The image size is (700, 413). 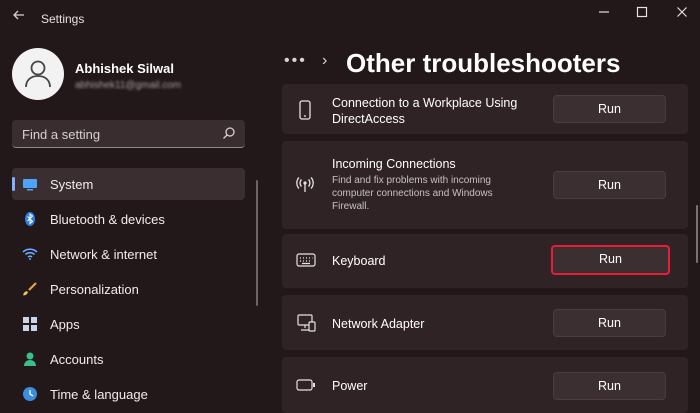 I want to click on sidebar-item-time-language: Time & language, so click(x=128, y=394).